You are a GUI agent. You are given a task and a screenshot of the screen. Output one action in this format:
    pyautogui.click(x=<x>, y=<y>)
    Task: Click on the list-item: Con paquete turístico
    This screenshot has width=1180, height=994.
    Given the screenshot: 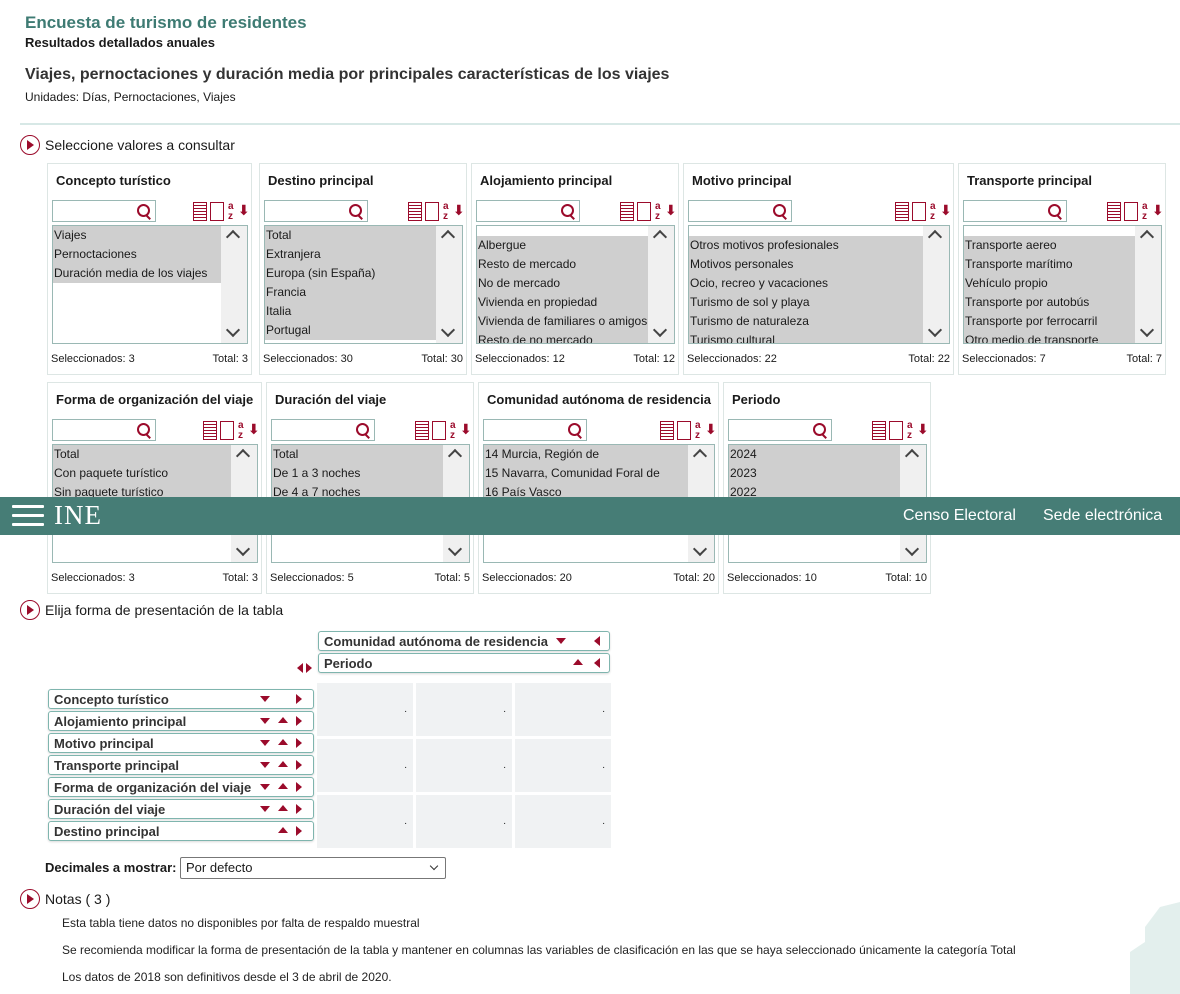 What is the action you would take?
    pyautogui.click(x=142, y=473)
    